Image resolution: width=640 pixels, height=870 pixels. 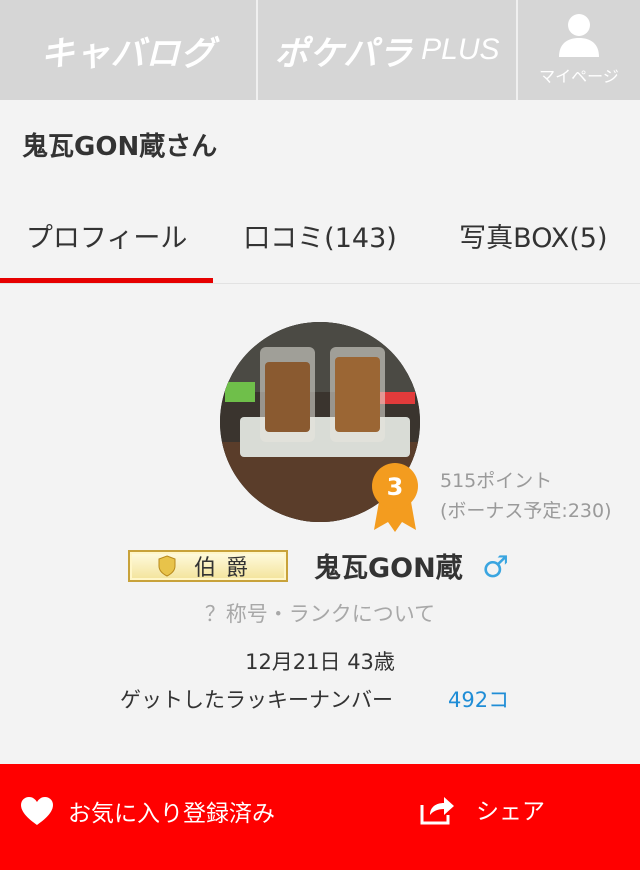 I want to click on rank-medal-icon: 3, so click(x=395, y=497).